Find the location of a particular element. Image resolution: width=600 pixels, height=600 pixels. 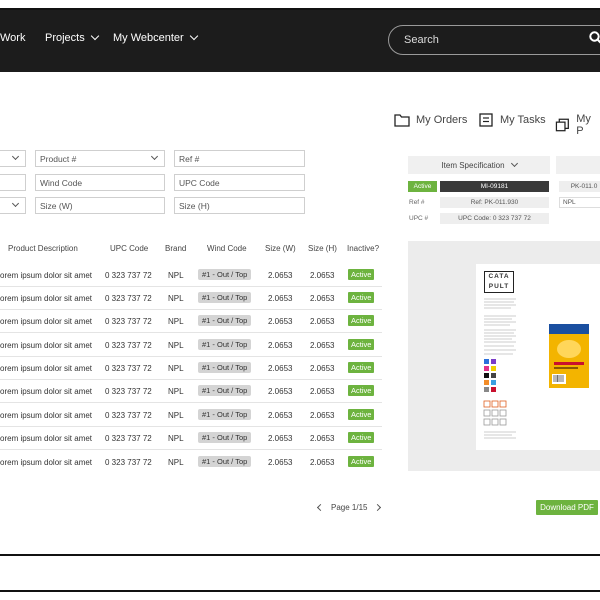

col-size-w: Size (W) is located at coordinates (280, 248).